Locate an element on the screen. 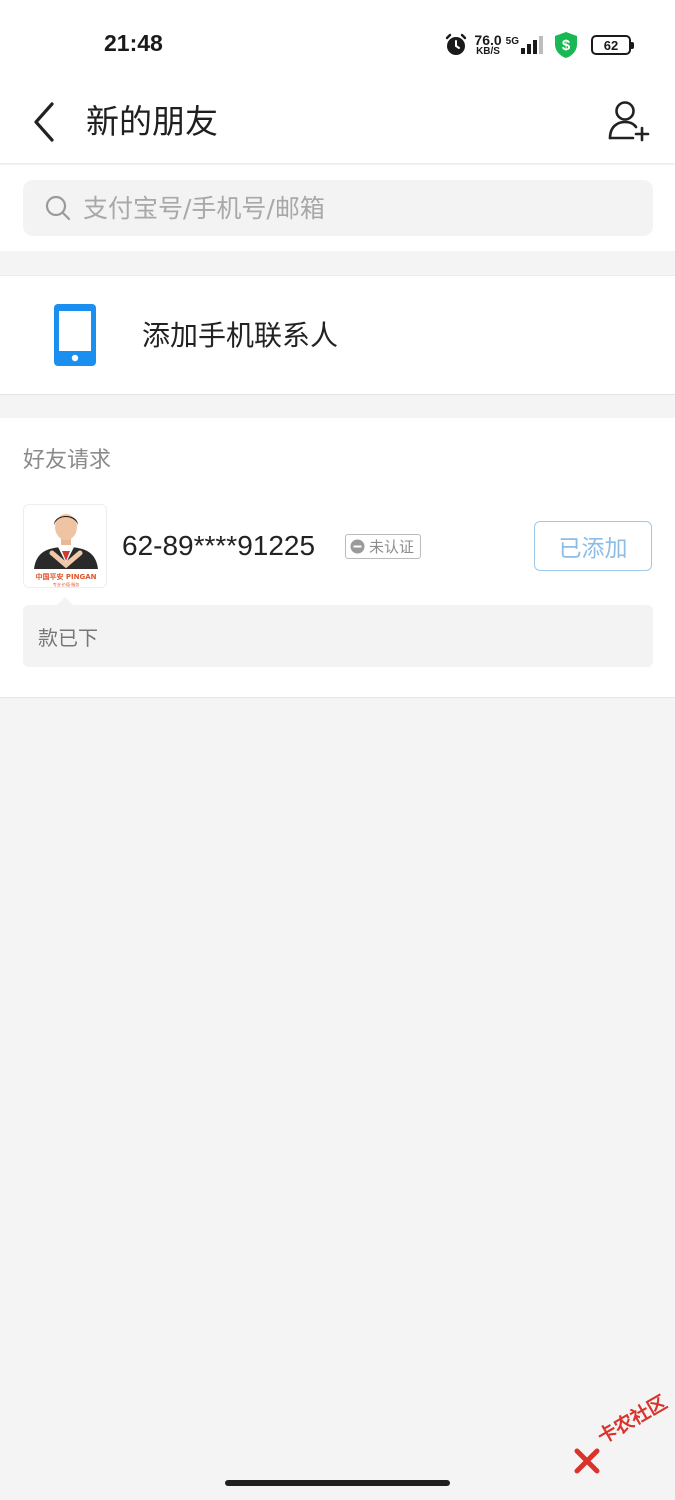 The height and width of the screenshot is (1500, 675). security-shield-icon: $ is located at coordinates (566, 45).